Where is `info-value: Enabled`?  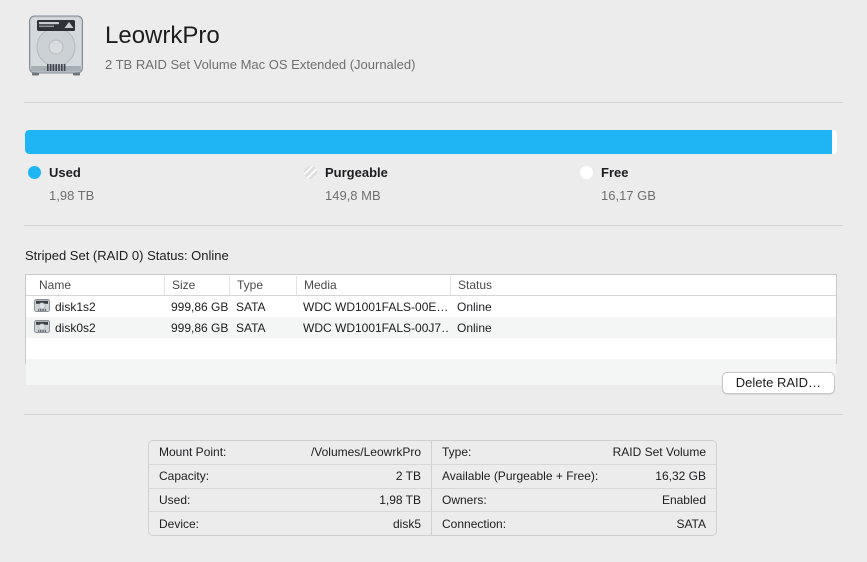 info-value: Enabled is located at coordinates (683, 499).